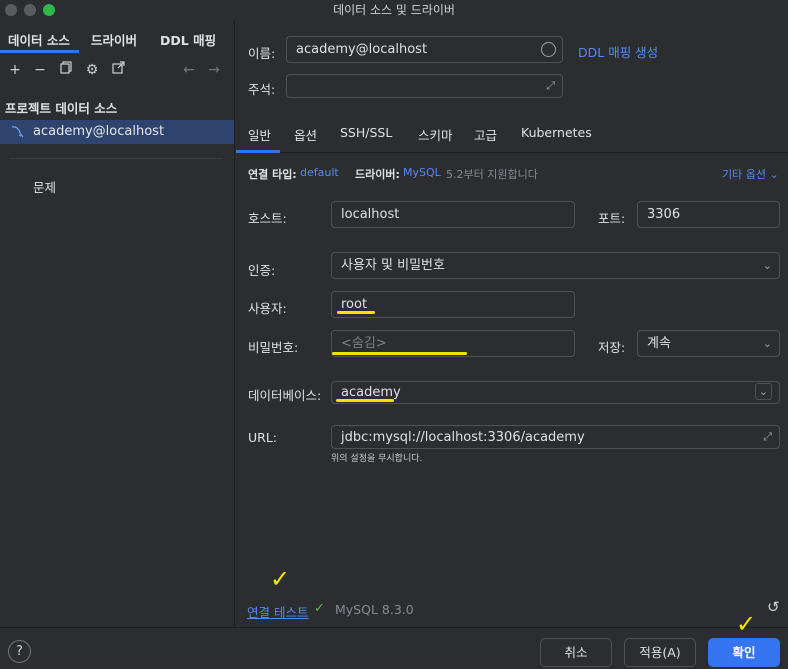  What do you see at coordinates (15, 70) in the screenshot?
I see `add-icon: +` at bounding box center [15, 70].